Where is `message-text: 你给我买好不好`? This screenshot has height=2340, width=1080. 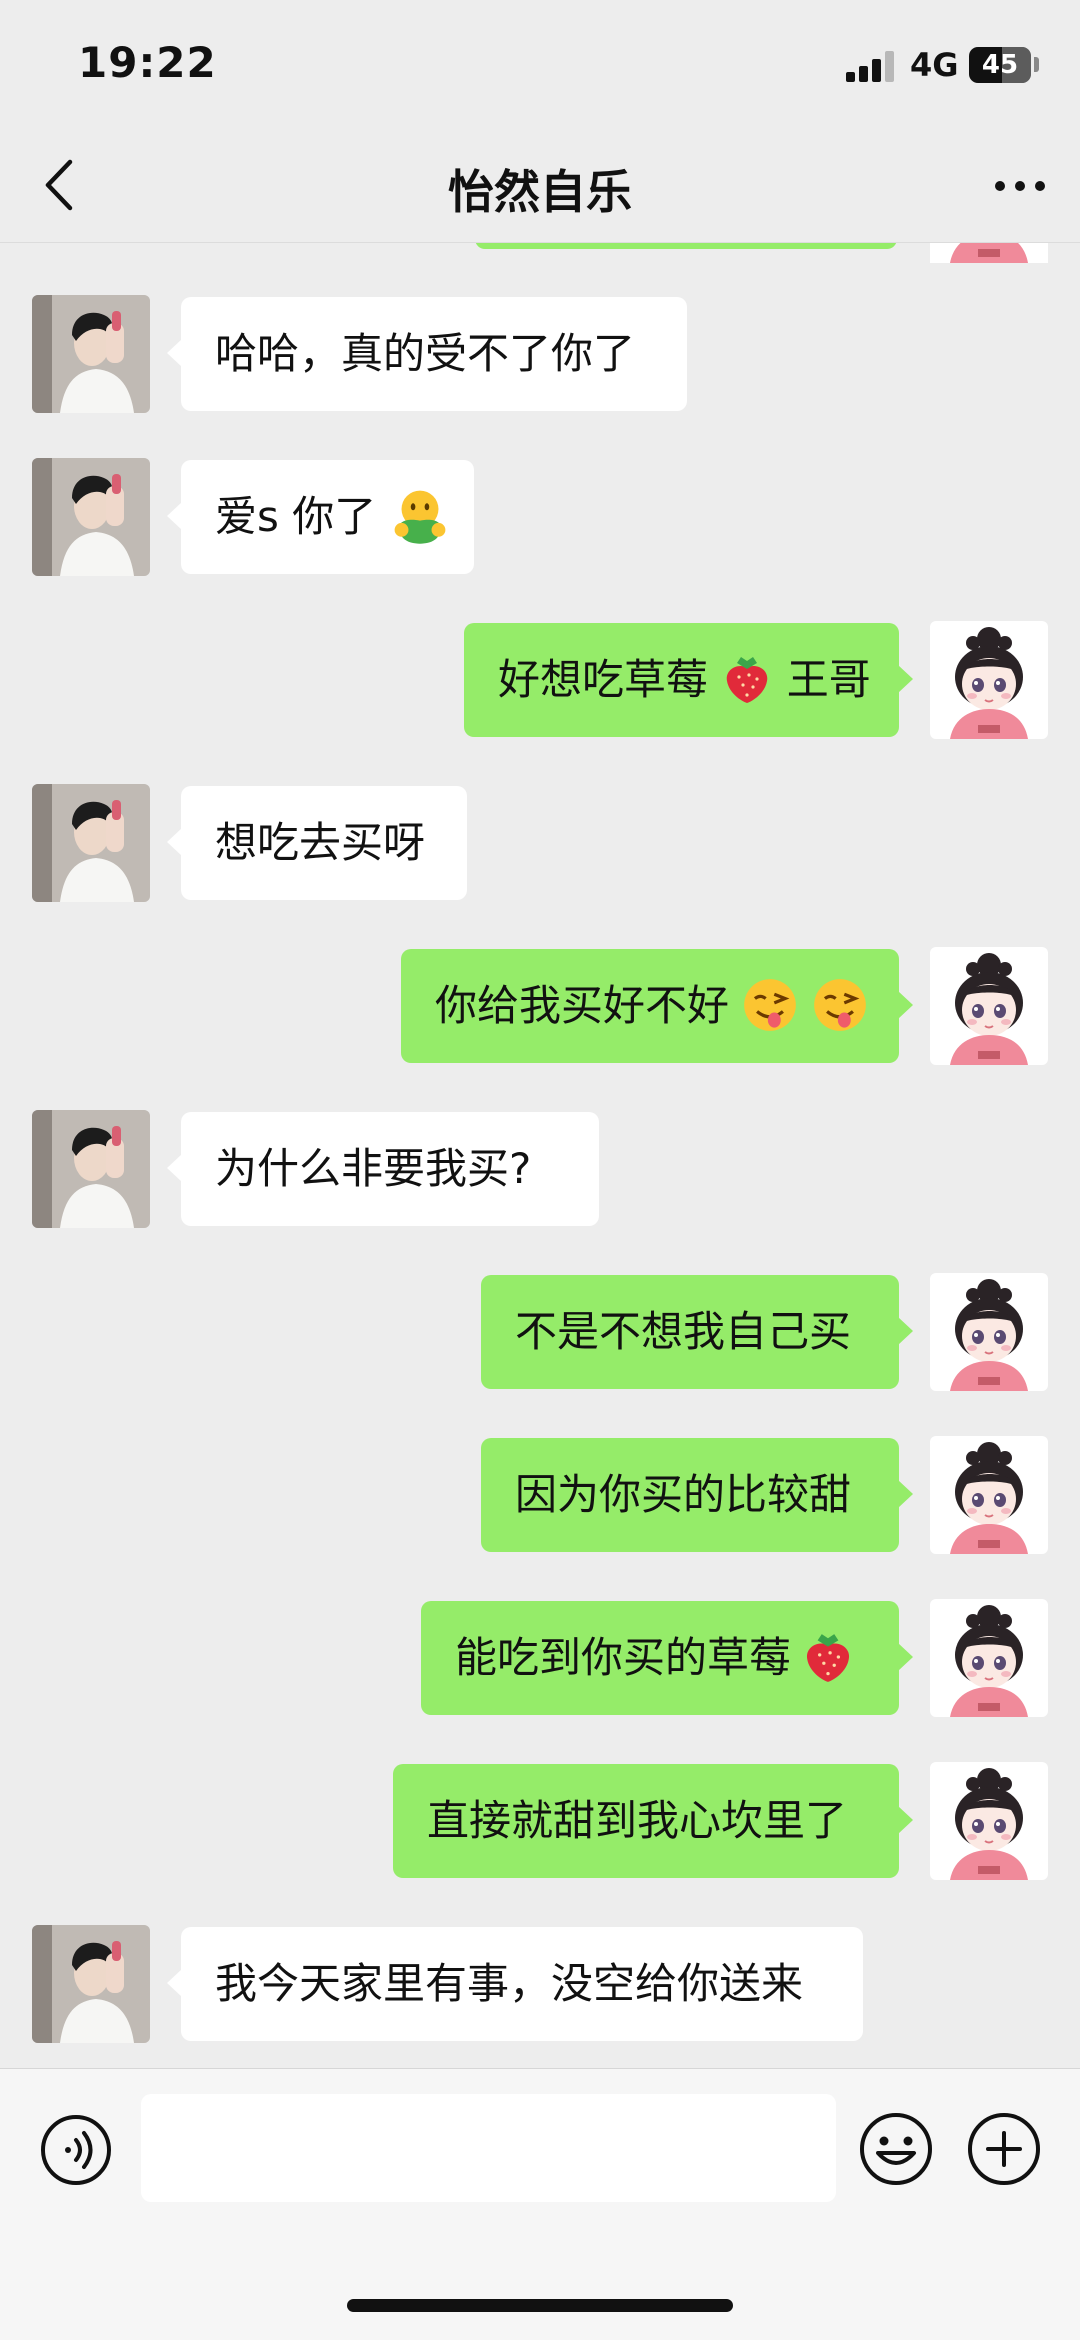 message-text: 你给我买好不好 is located at coordinates (582, 1005).